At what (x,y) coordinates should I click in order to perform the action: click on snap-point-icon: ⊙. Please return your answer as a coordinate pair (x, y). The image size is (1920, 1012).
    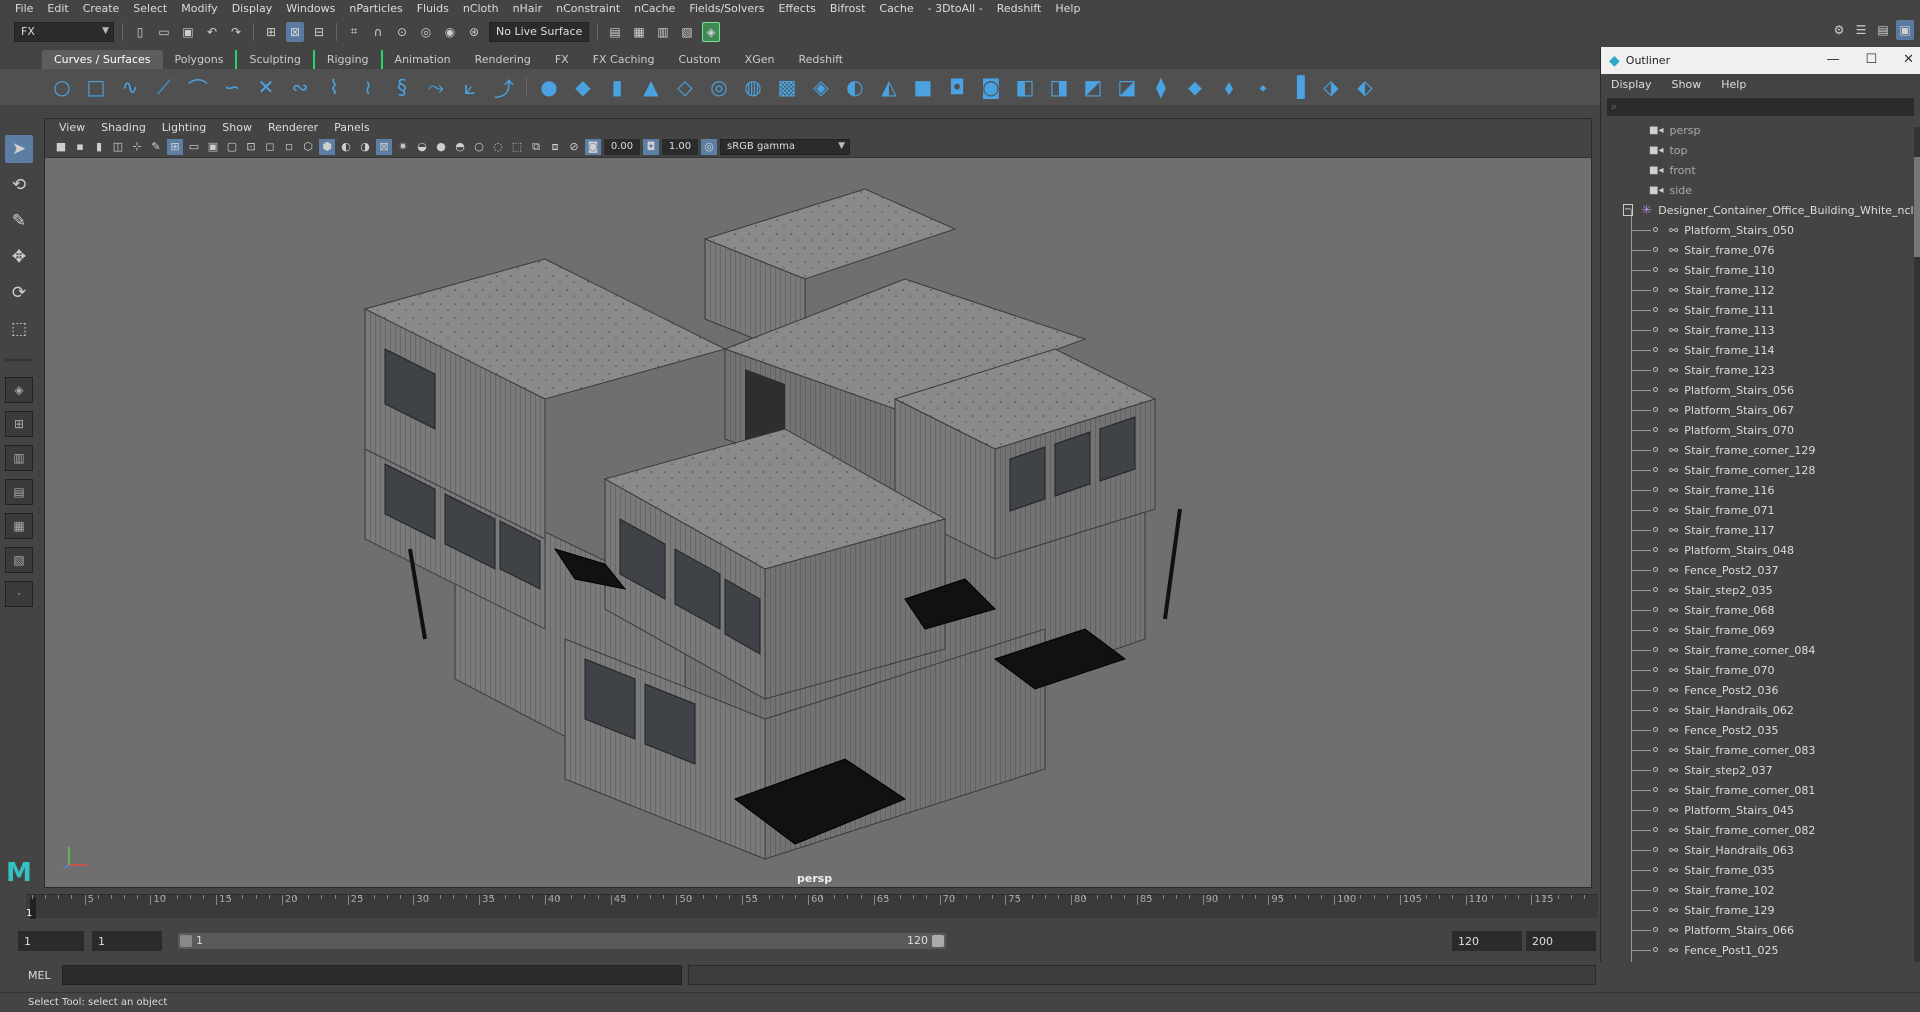
    Looking at the image, I should click on (402, 32).